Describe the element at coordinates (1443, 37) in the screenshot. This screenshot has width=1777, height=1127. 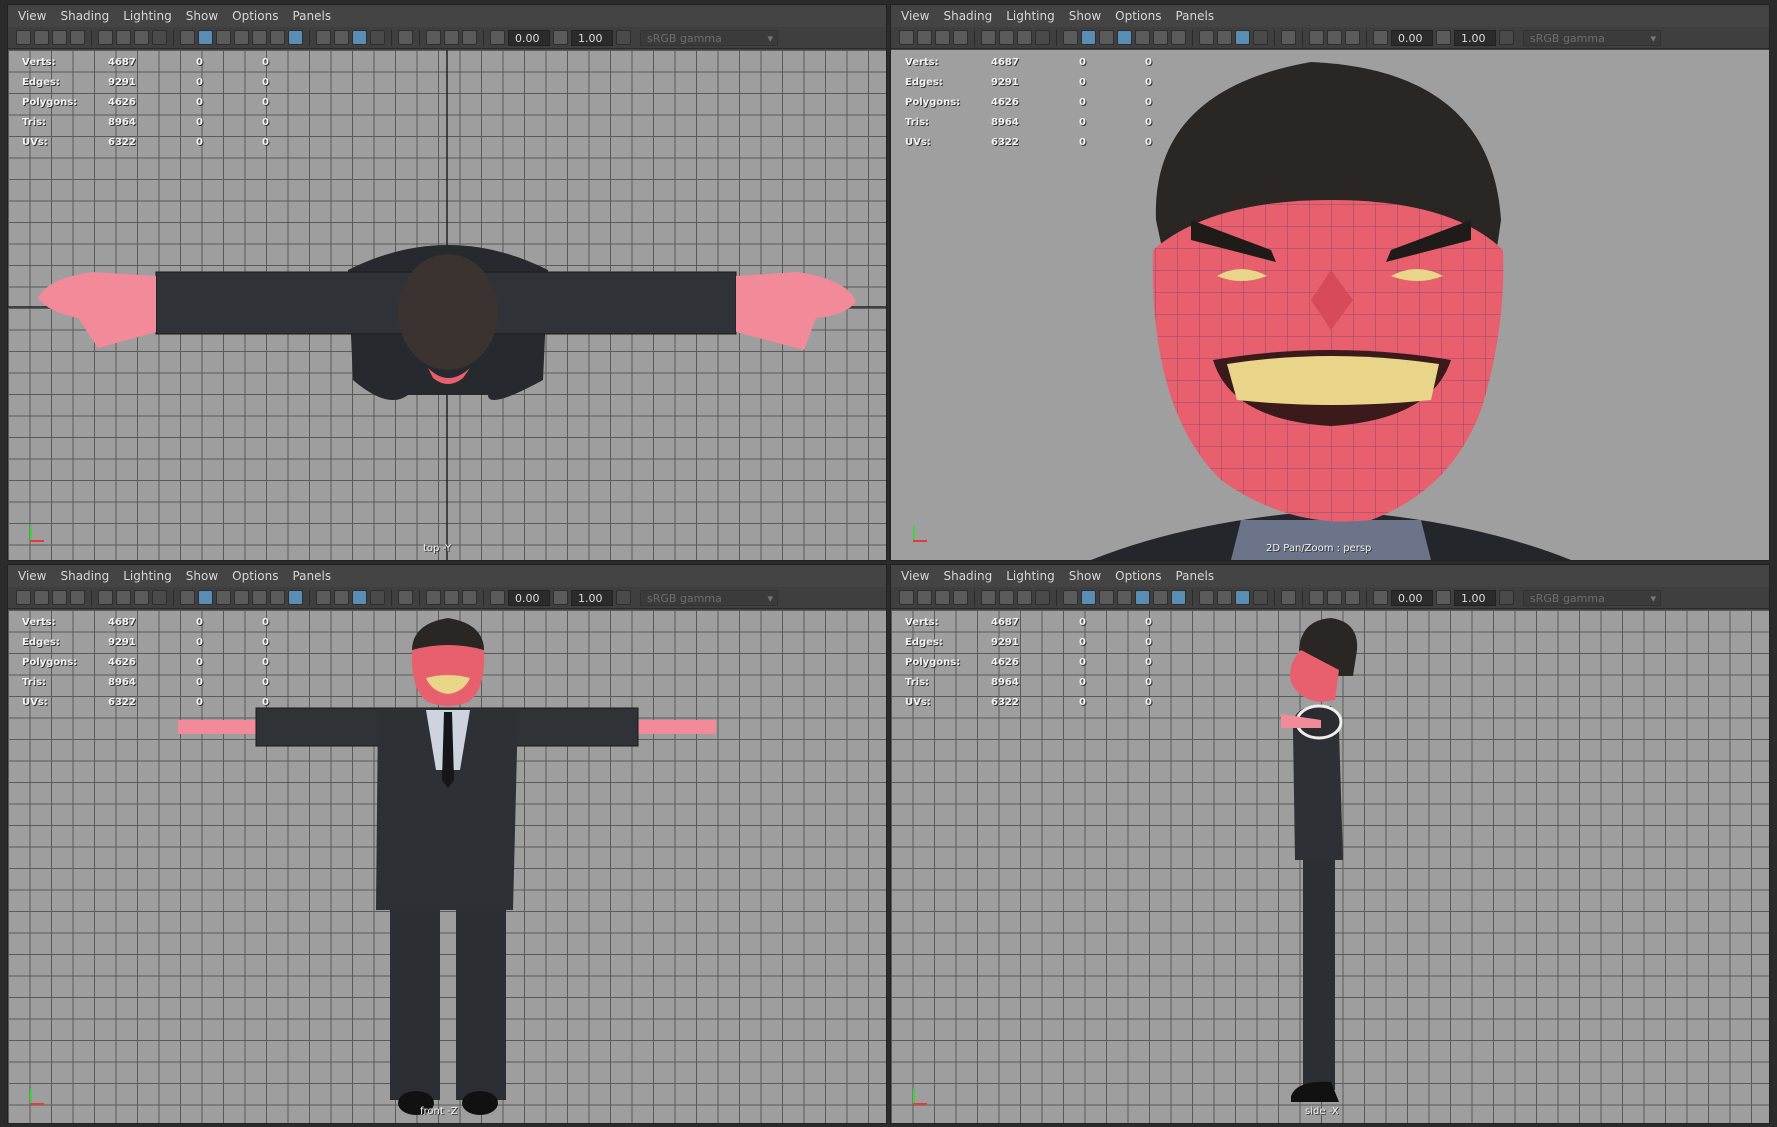
I see `gamma-icon` at that location.